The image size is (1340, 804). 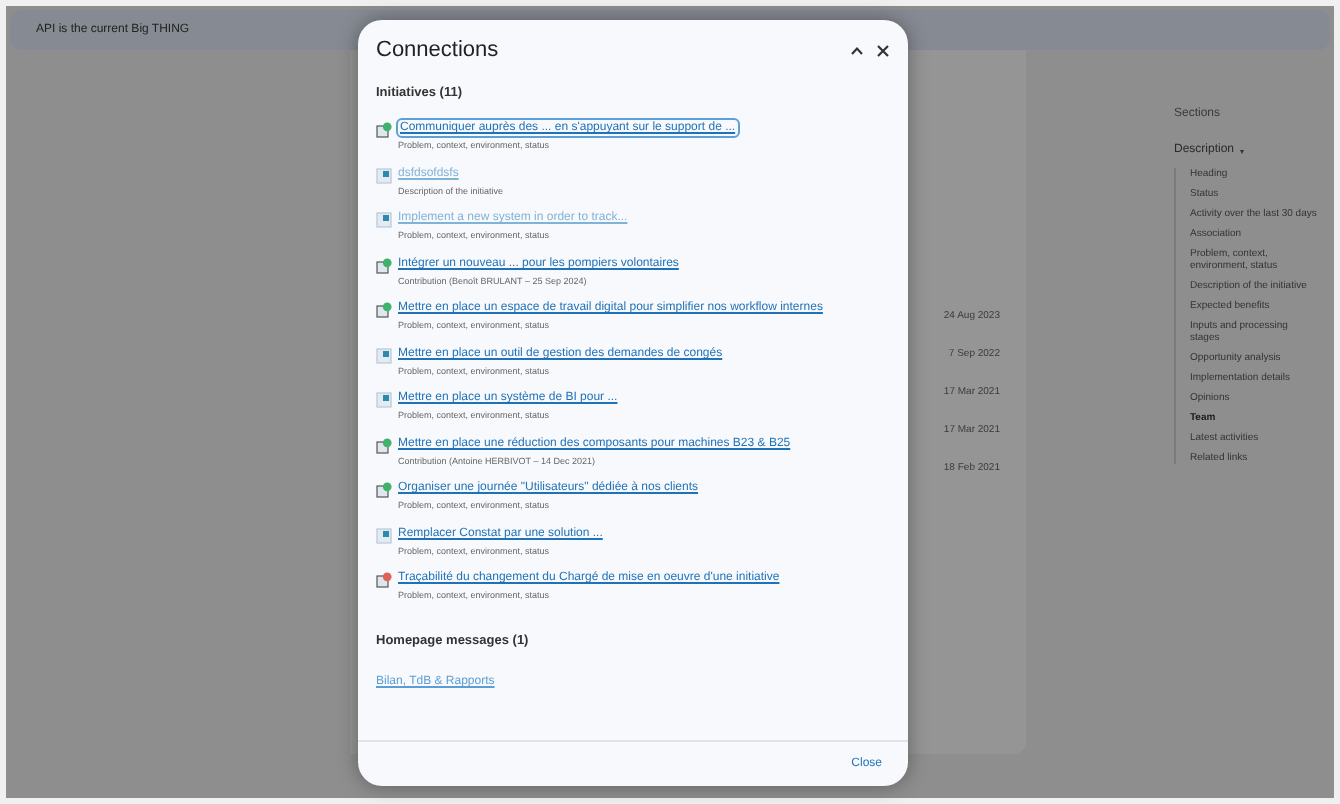 I want to click on close-icon, so click(x=883, y=50).